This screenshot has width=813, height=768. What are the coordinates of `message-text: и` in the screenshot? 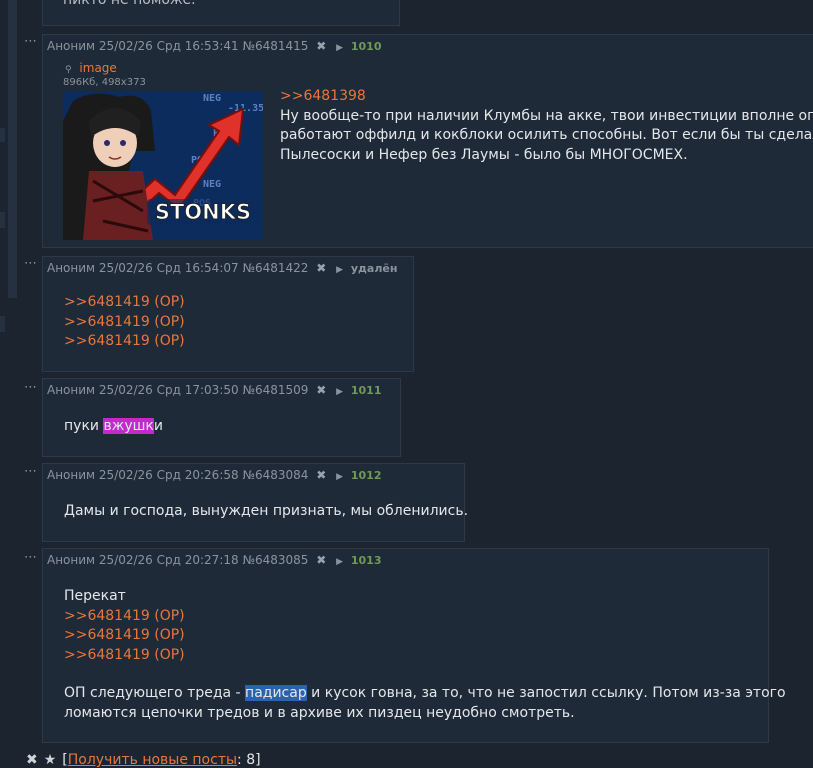 It's located at (158, 426).